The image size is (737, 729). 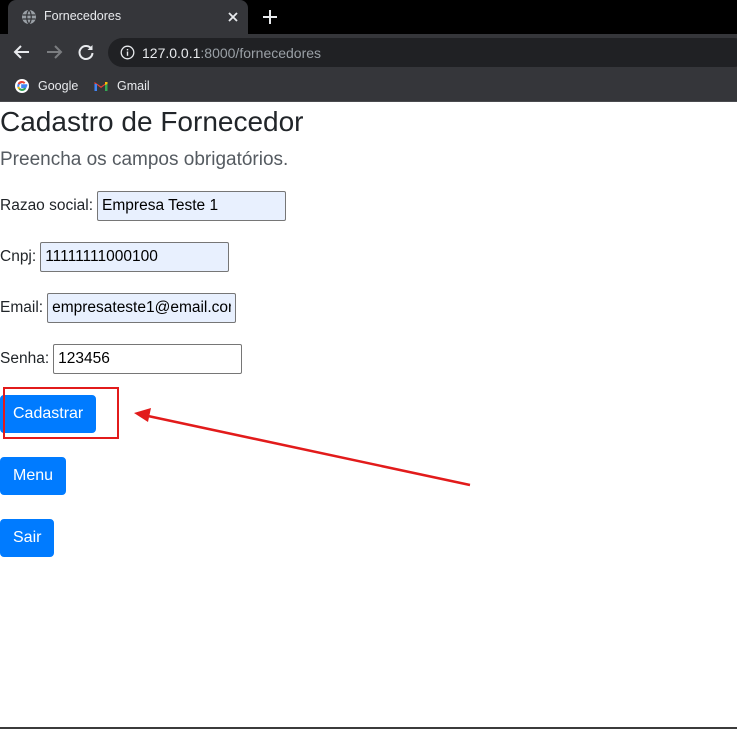 I want to click on close-icon, so click(x=233, y=17).